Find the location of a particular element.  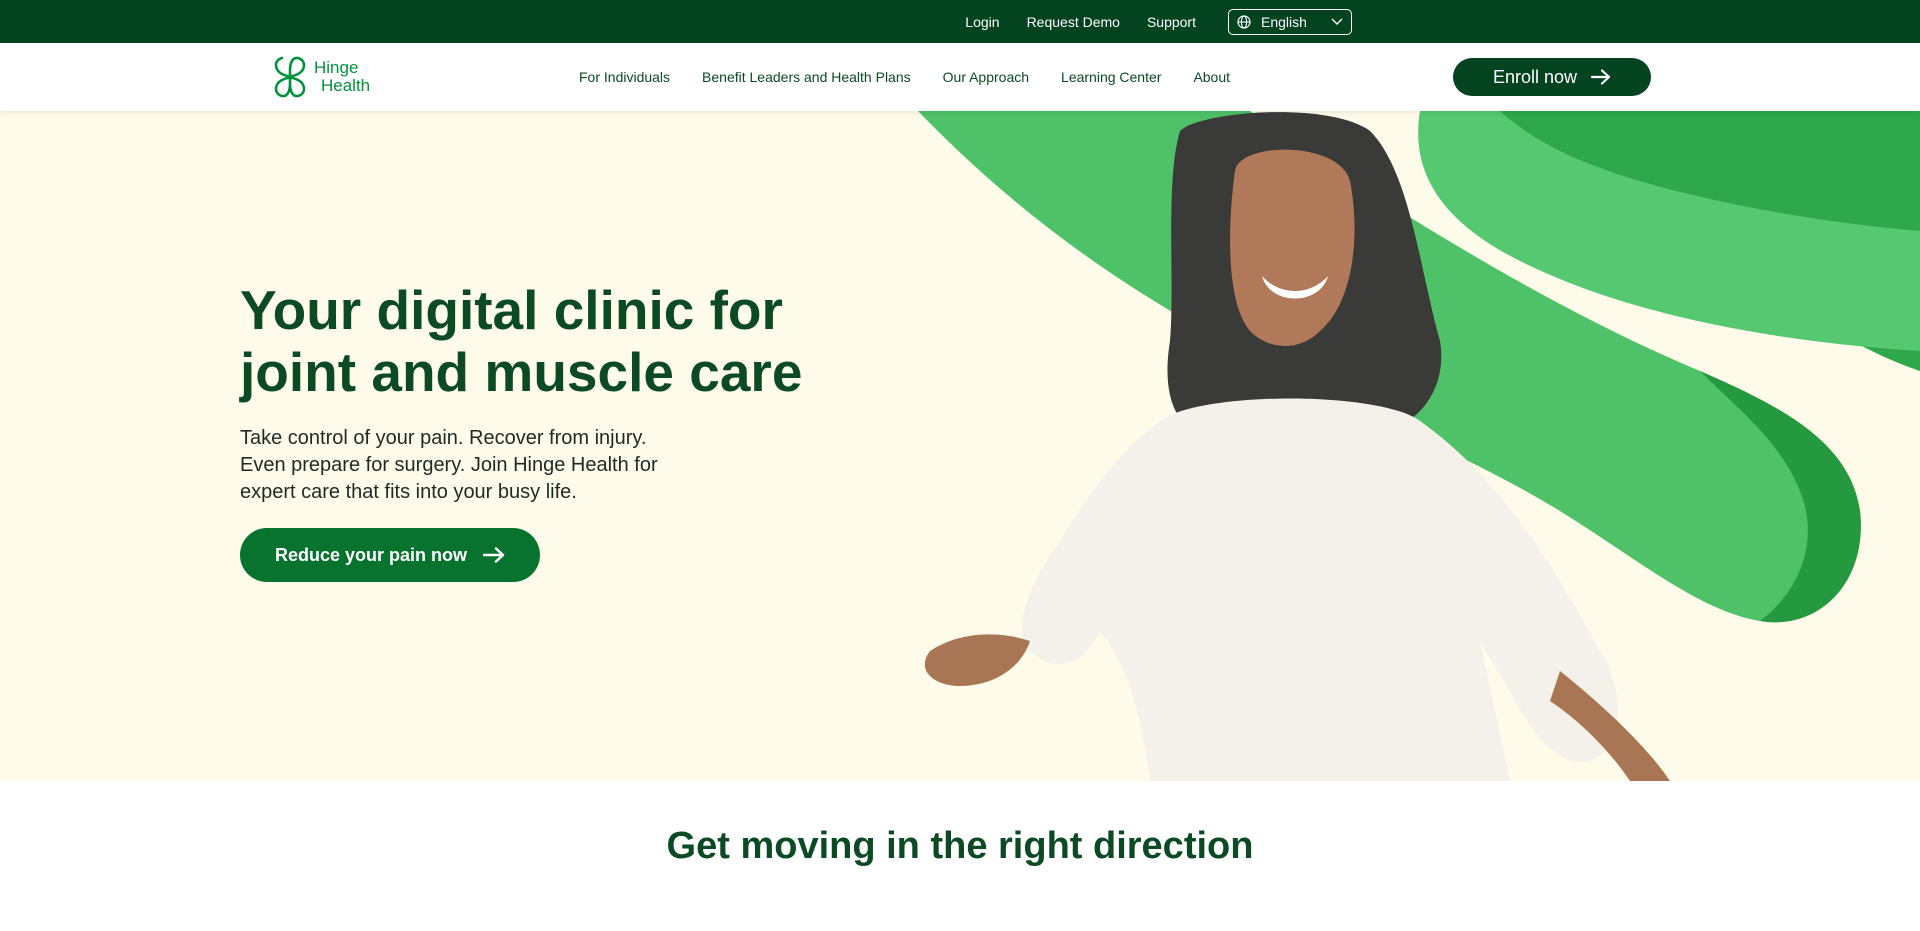

support-link: Support is located at coordinates (1171, 22).